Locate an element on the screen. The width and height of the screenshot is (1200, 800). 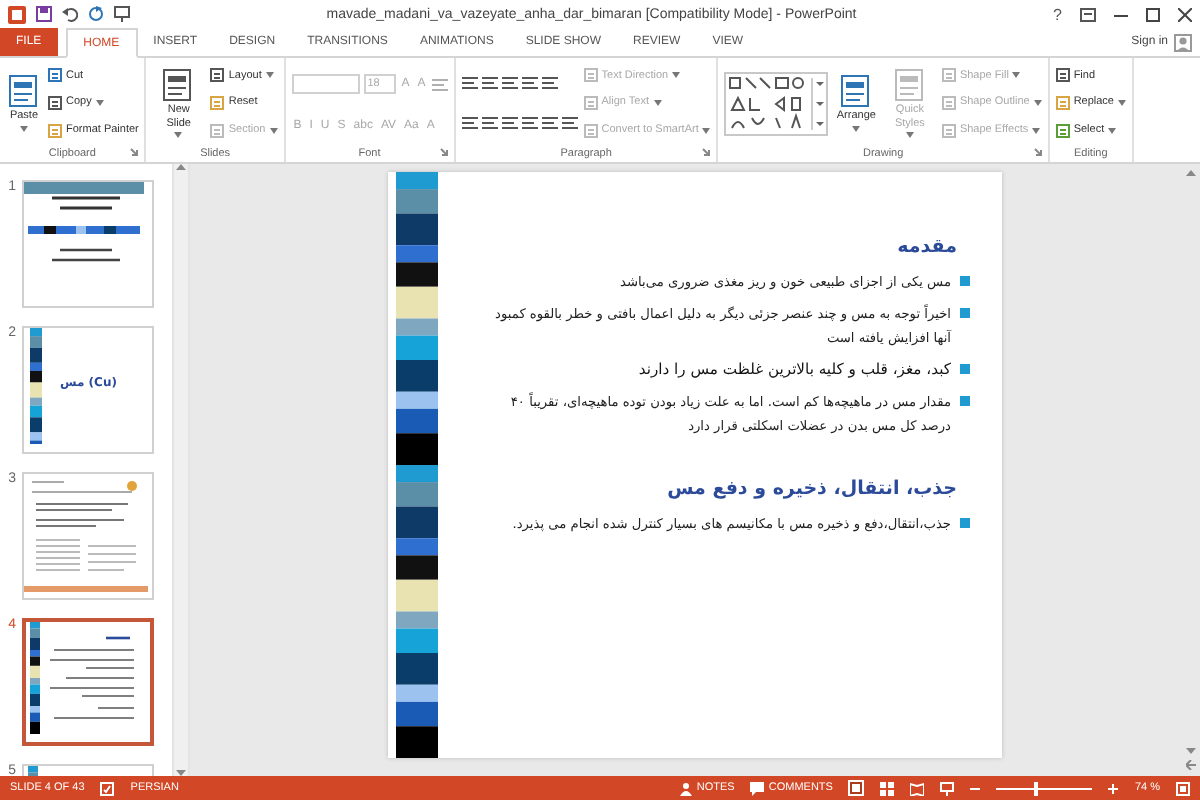
zoom-in-icon is located at coordinates (1113, 788).